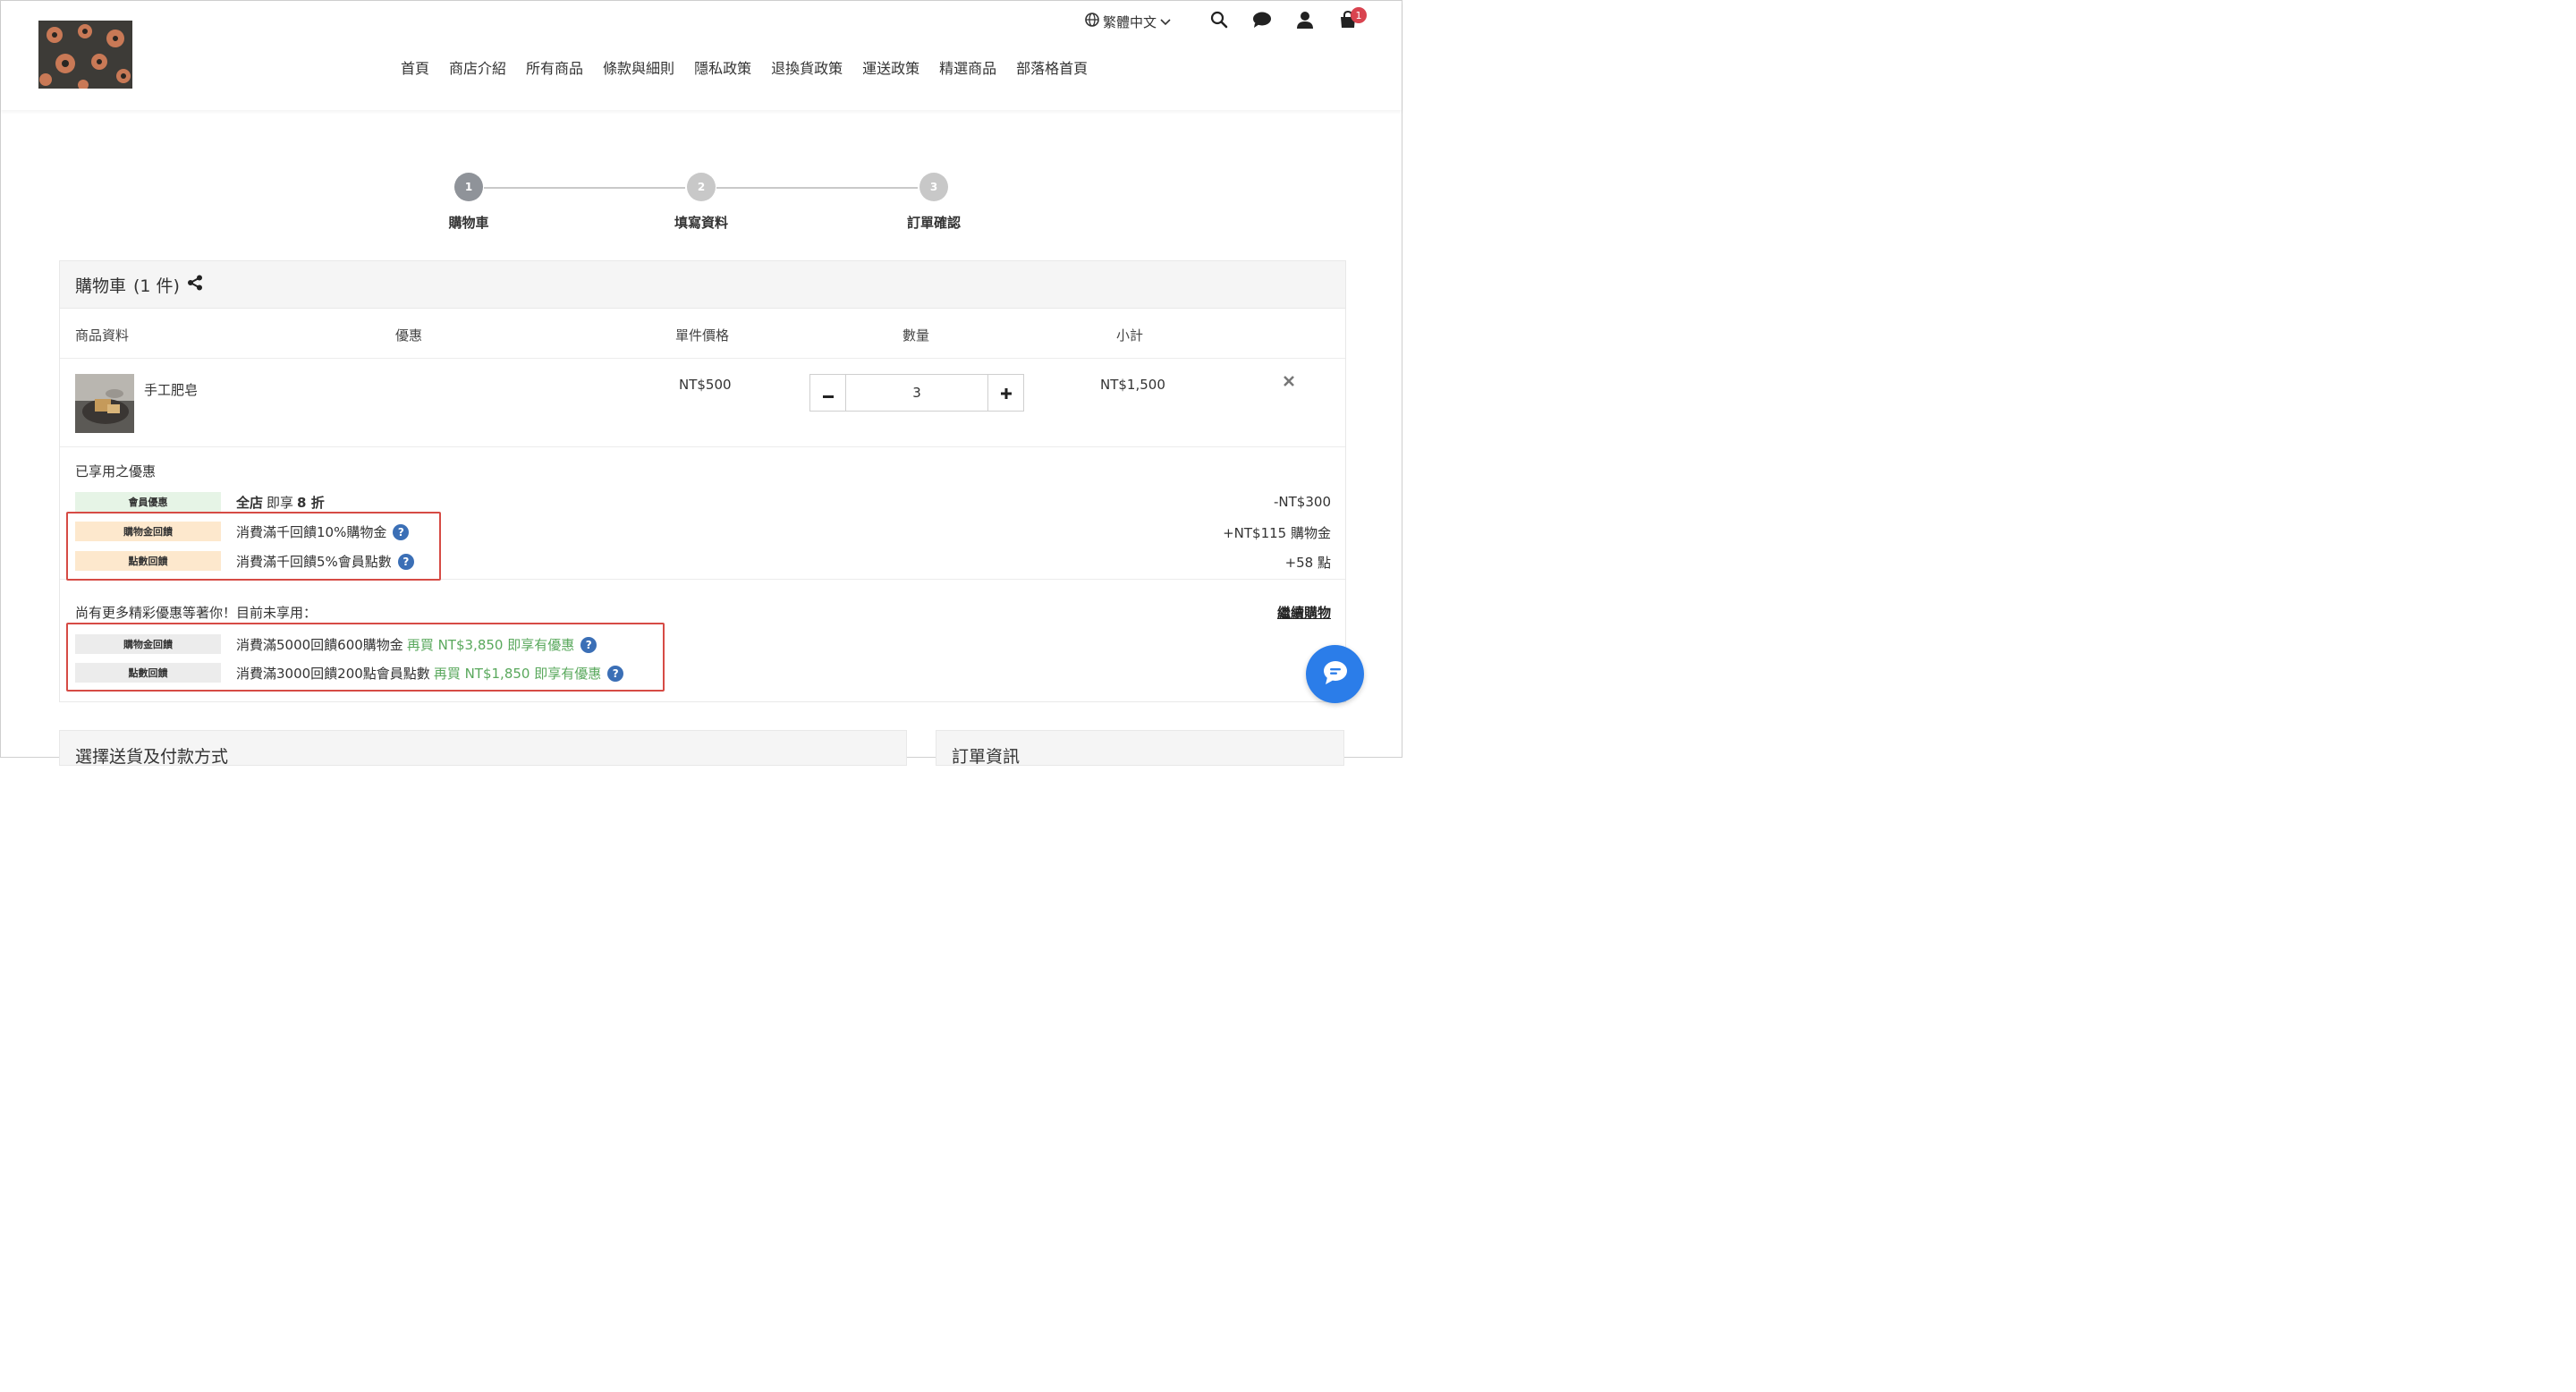 This screenshot has height=1392, width=2576. Describe the element at coordinates (102, 335) in the screenshot. I see `col-product: 商品資料` at that location.